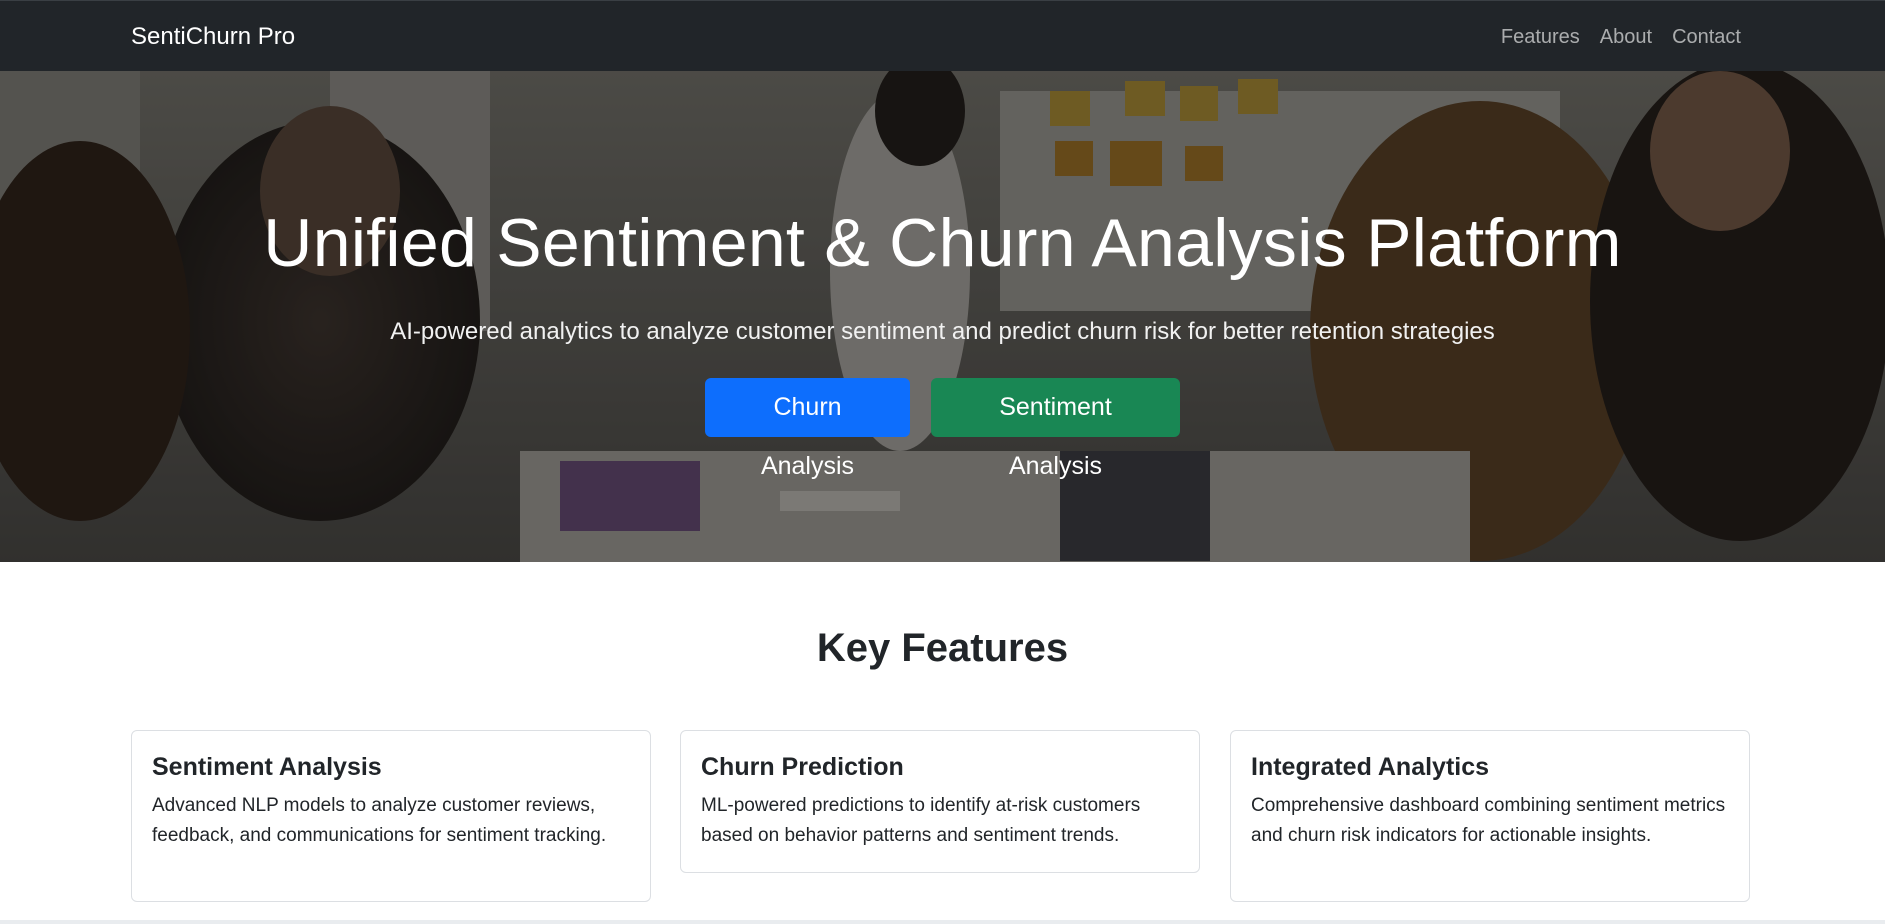 The image size is (1885, 924). Describe the element at coordinates (1706, 37) in the screenshot. I see `nav-link-contact: Contact` at that location.